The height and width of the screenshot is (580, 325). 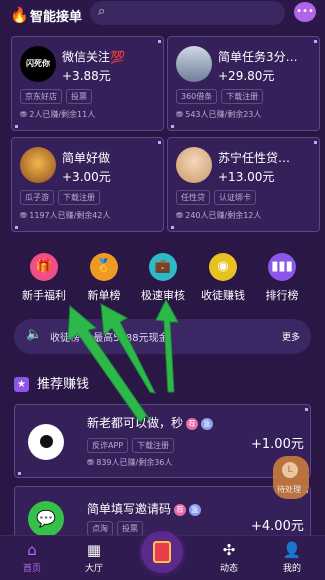 I want to click on red-envelope-icon, so click(x=162, y=552).